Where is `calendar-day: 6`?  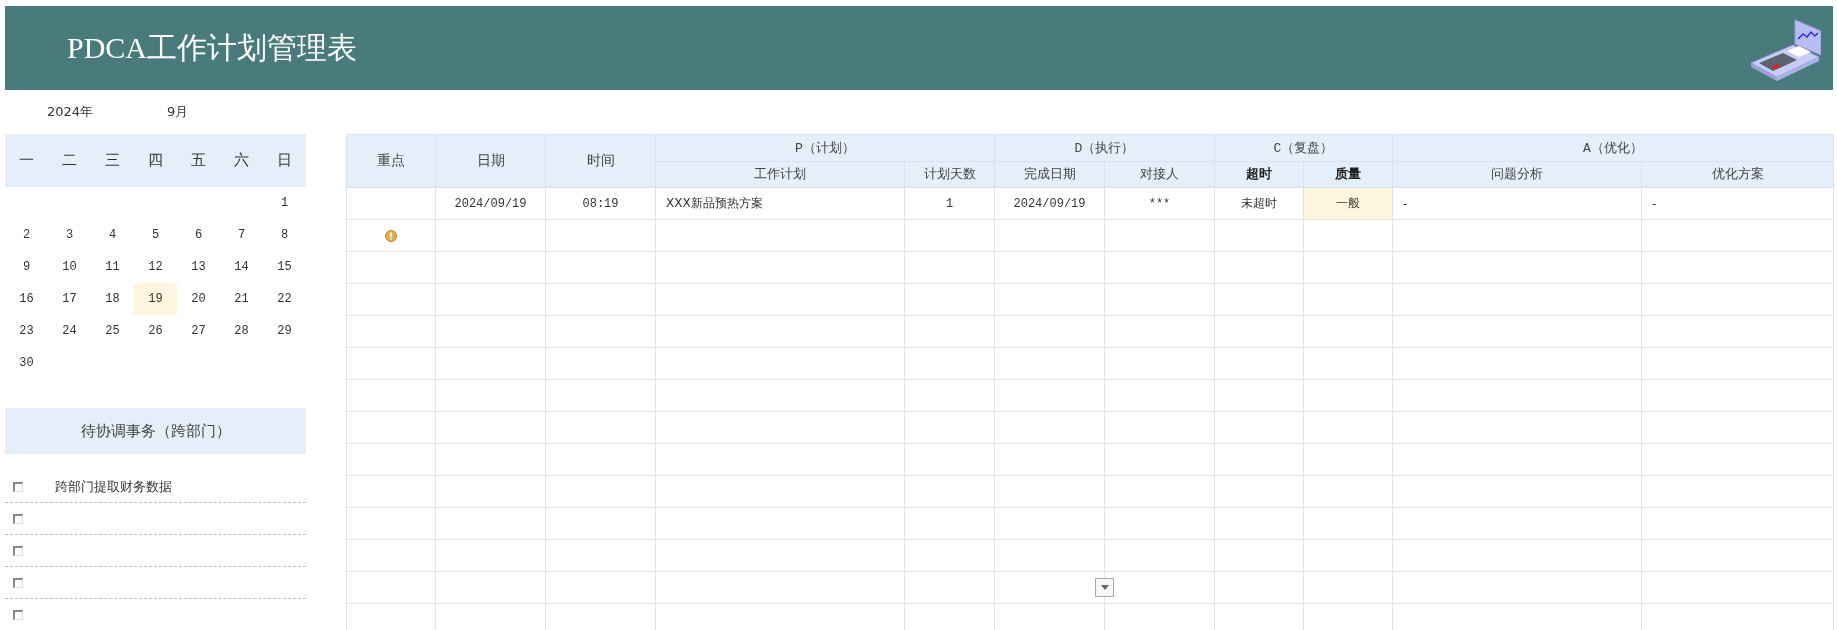 calendar-day: 6 is located at coordinates (198, 235).